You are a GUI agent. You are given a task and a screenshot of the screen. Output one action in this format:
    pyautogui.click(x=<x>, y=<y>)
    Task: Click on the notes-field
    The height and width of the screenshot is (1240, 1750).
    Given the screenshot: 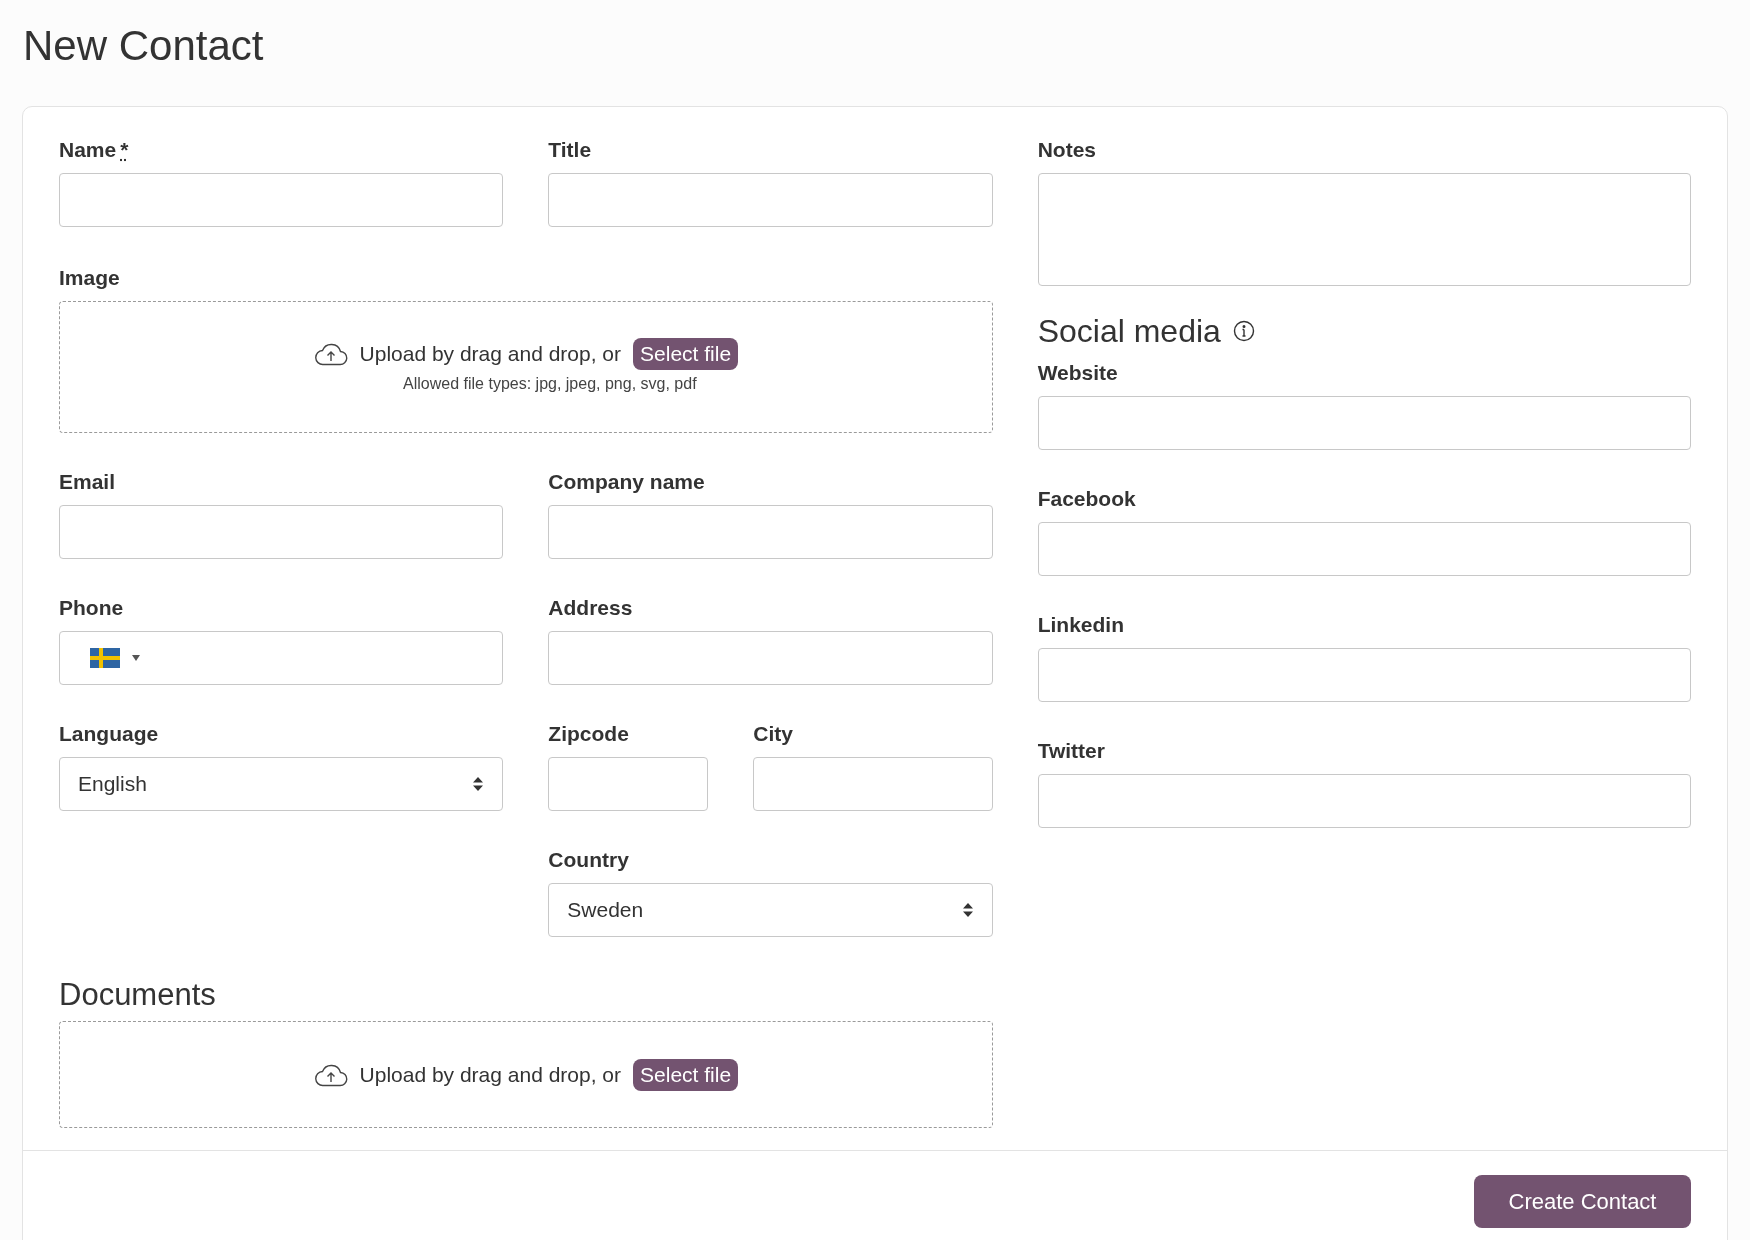 What is the action you would take?
    pyautogui.click(x=1364, y=229)
    